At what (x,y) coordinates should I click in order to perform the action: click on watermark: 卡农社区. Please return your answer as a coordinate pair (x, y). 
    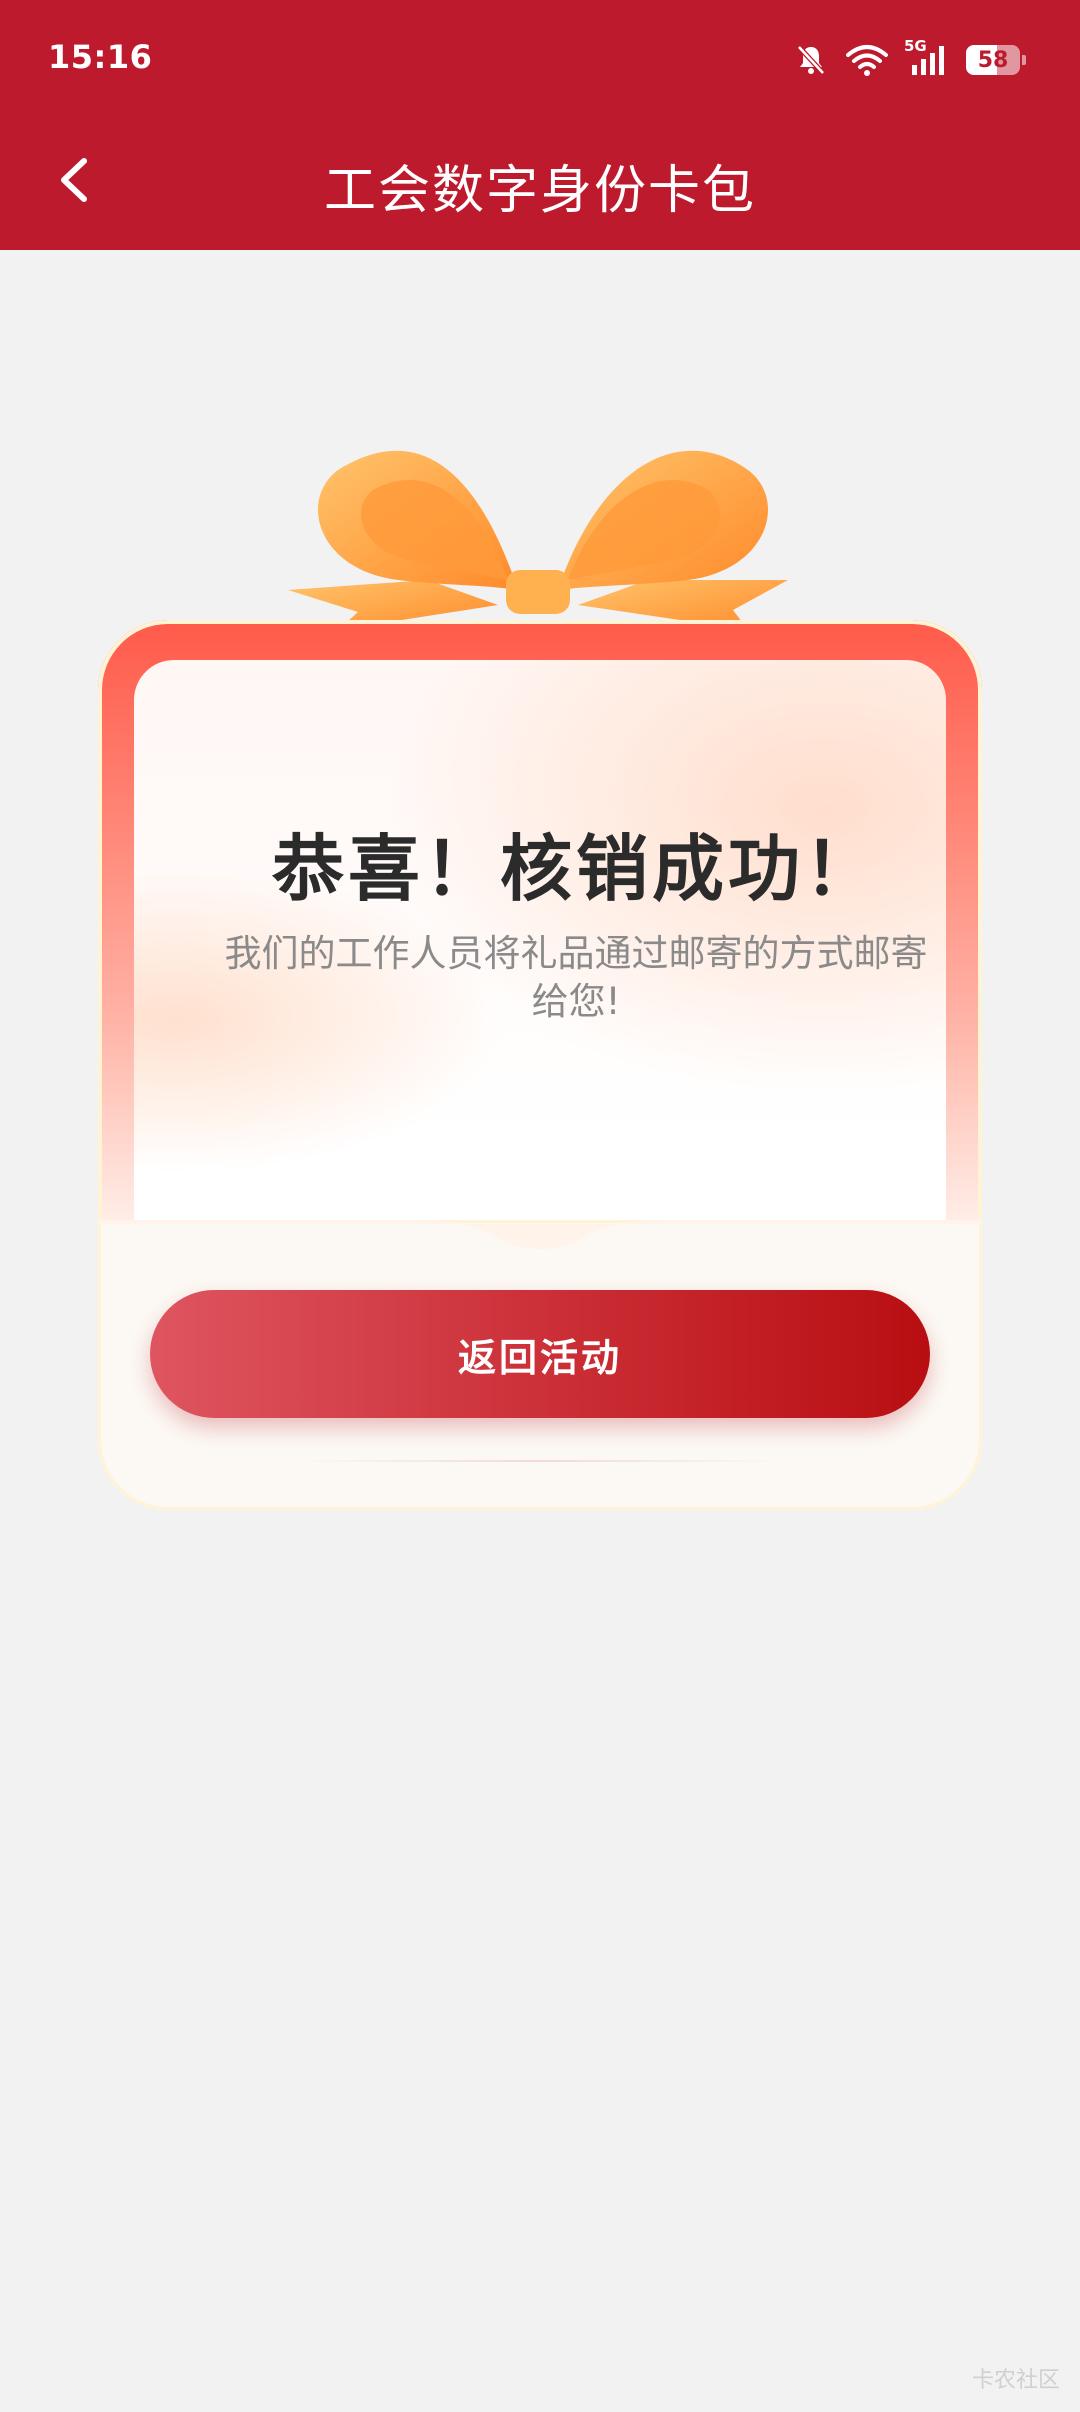
    Looking at the image, I should click on (1015, 2380).